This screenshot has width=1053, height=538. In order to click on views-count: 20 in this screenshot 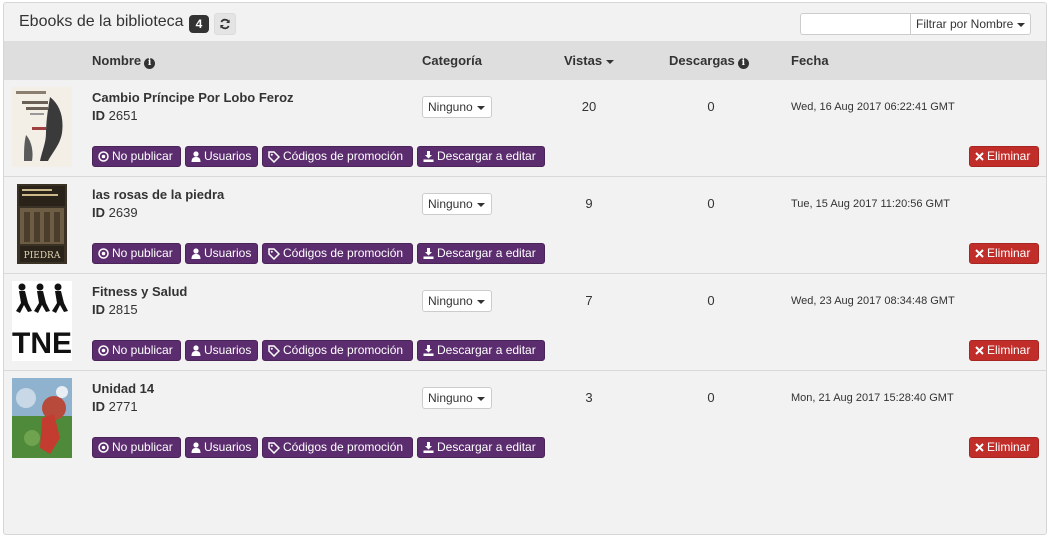, I will do `click(589, 106)`.